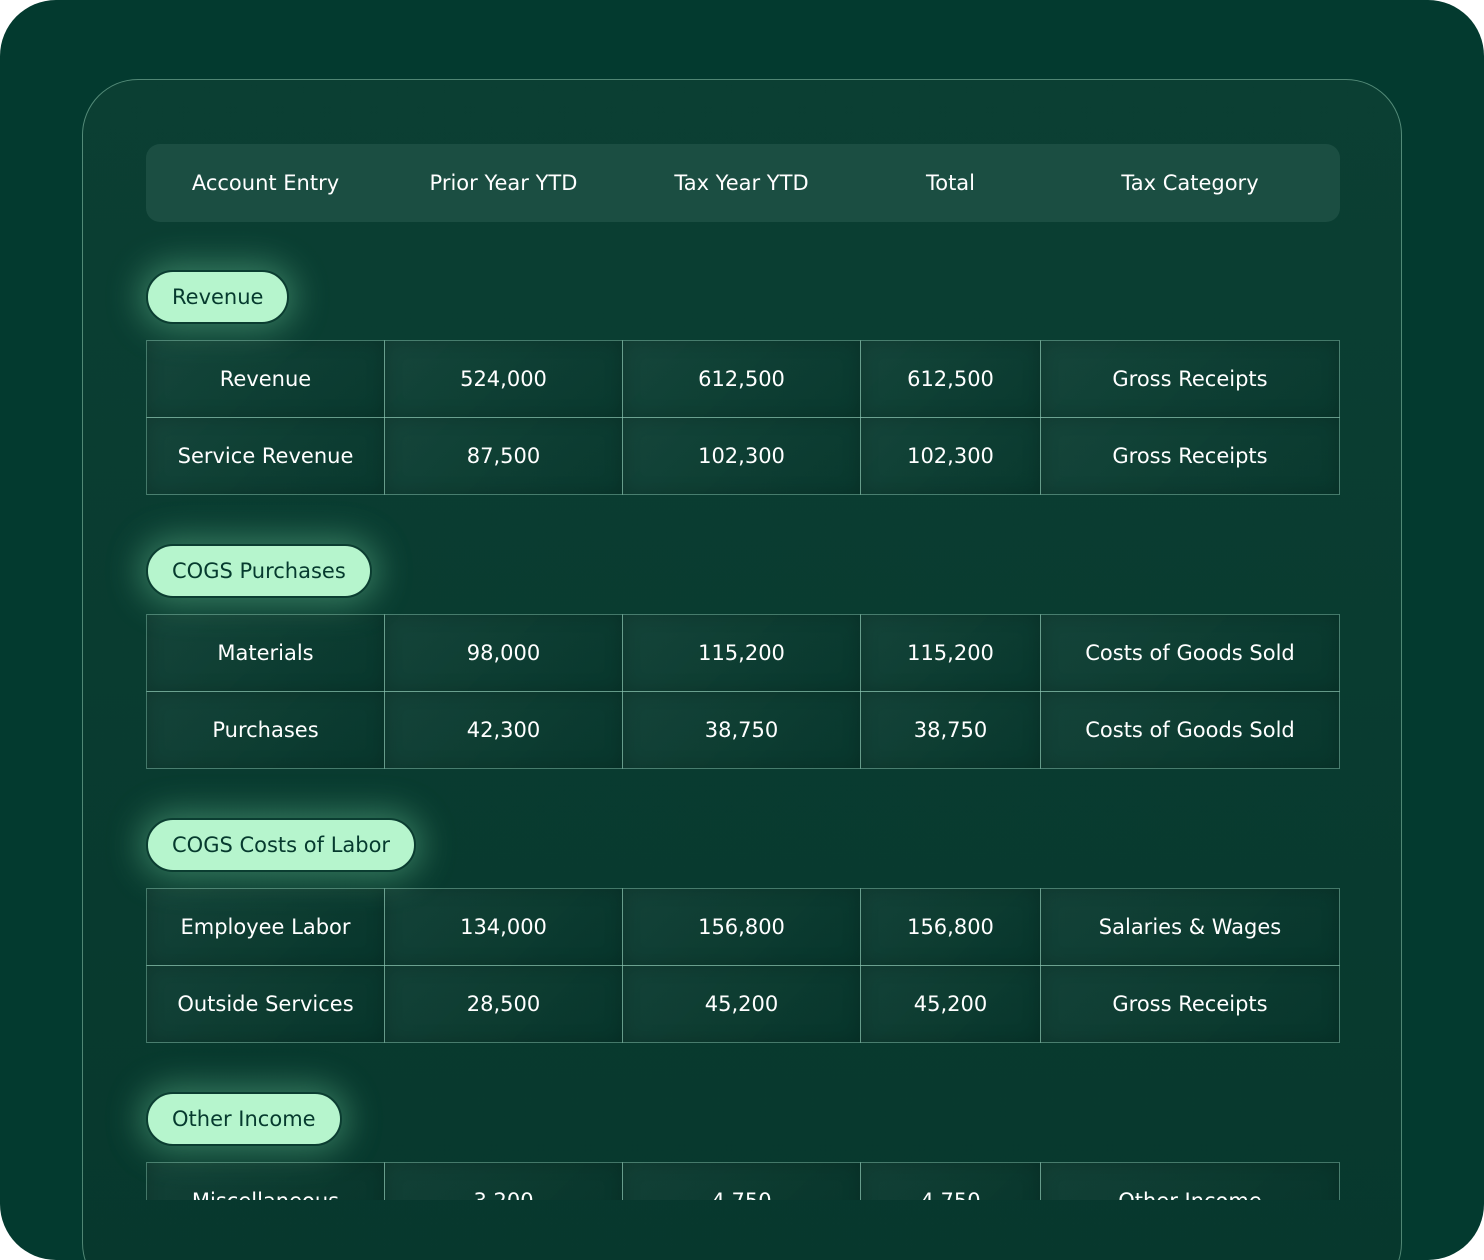 This screenshot has height=1260, width=1484. I want to click on cell-total: 115,200, so click(950, 653).